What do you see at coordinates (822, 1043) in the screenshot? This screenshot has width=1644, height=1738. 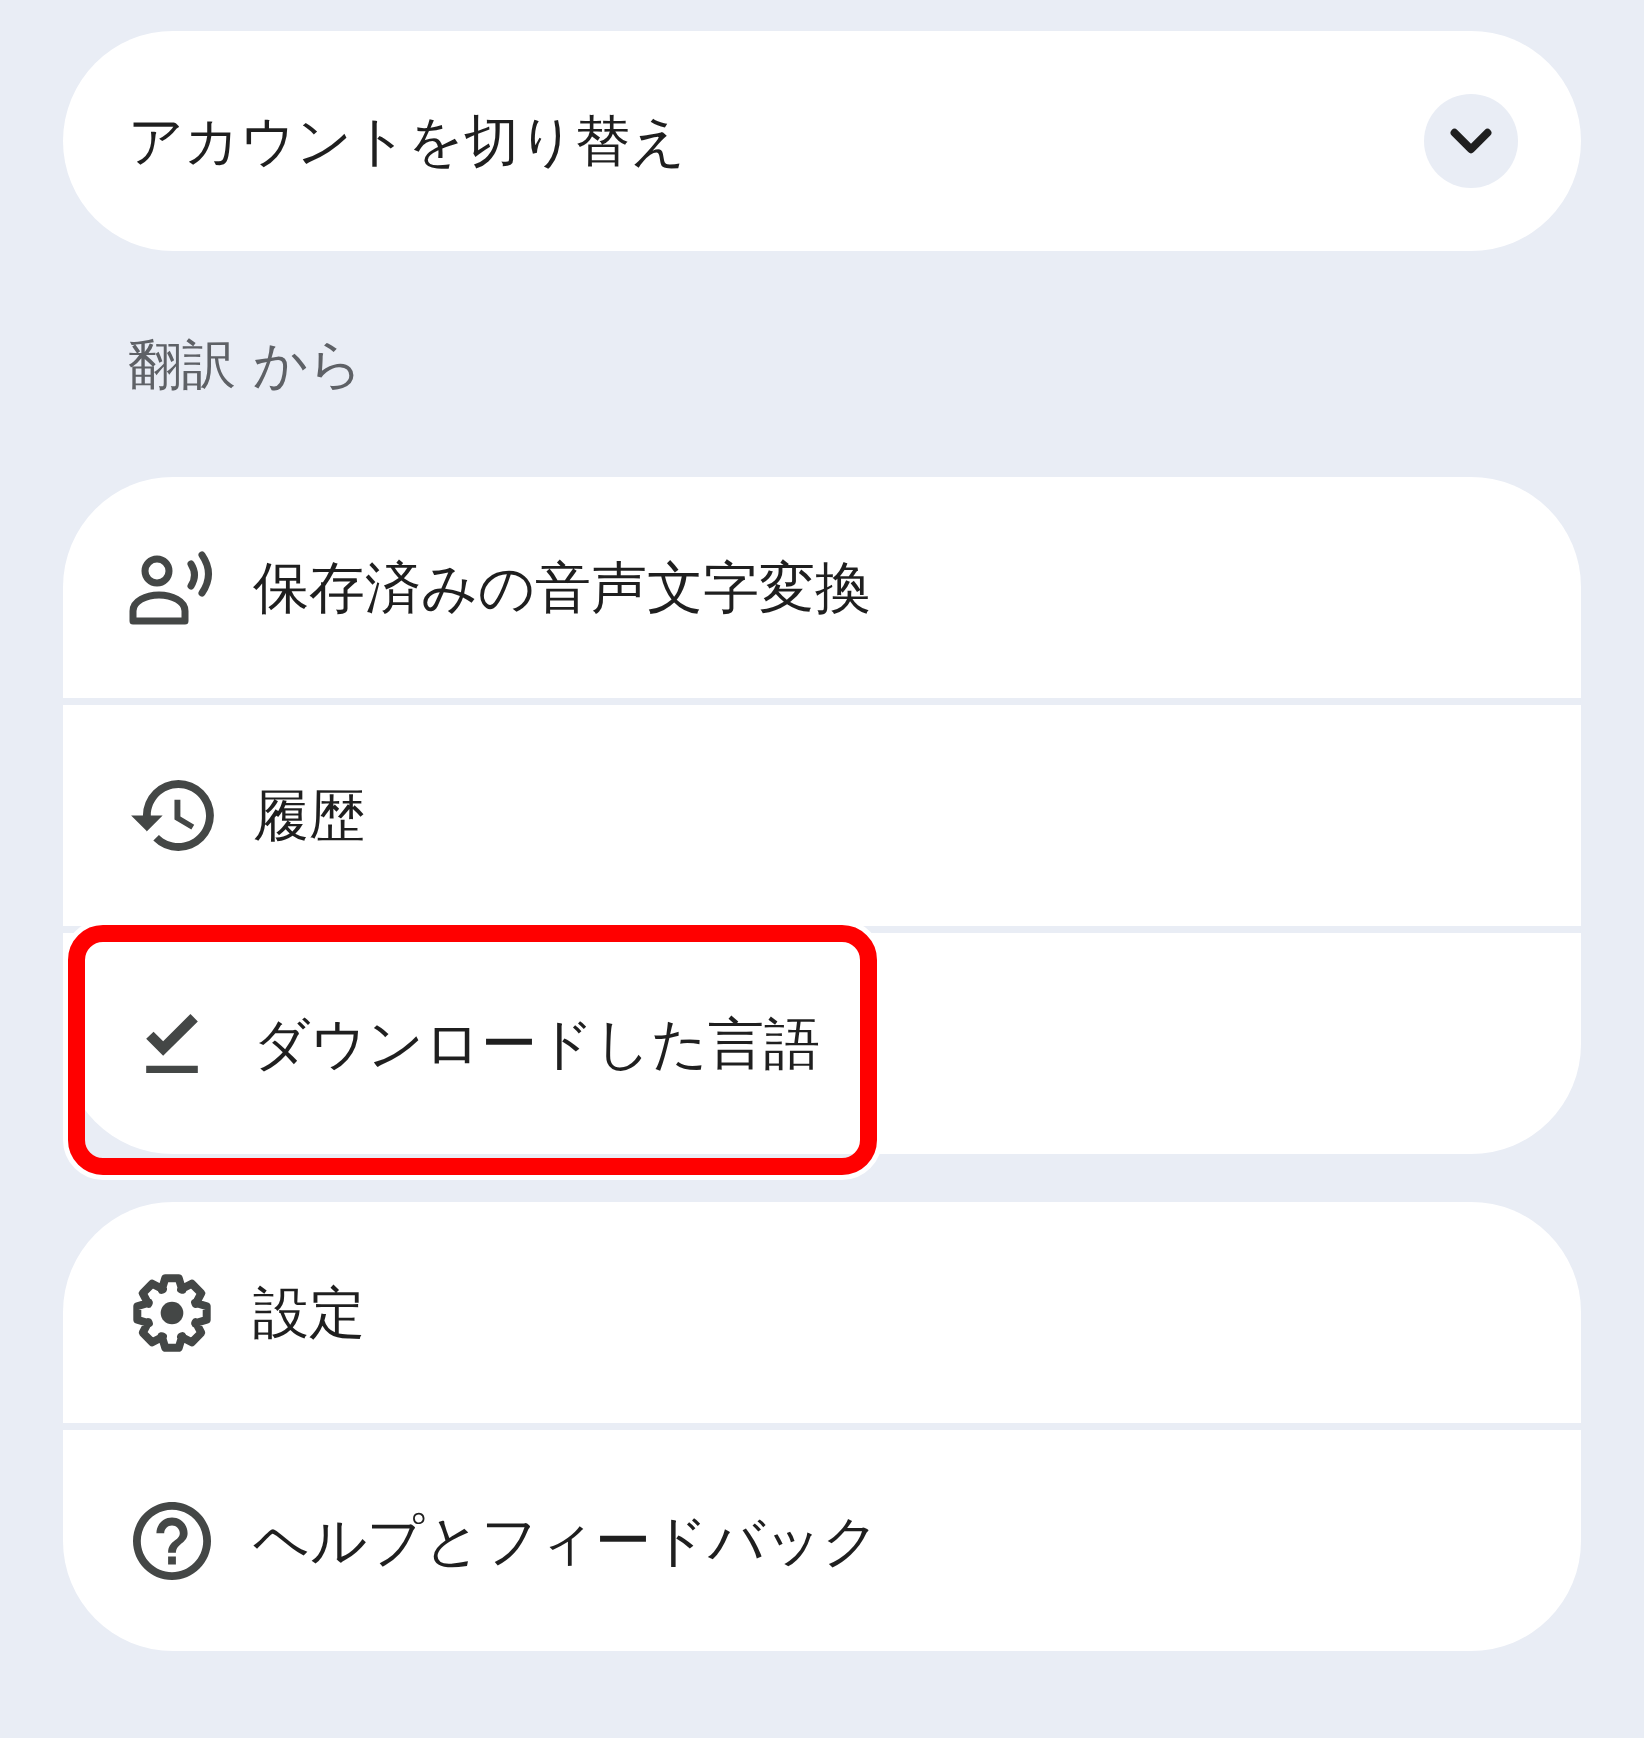 I see `menu-item: ダウンロードした言語` at bounding box center [822, 1043].